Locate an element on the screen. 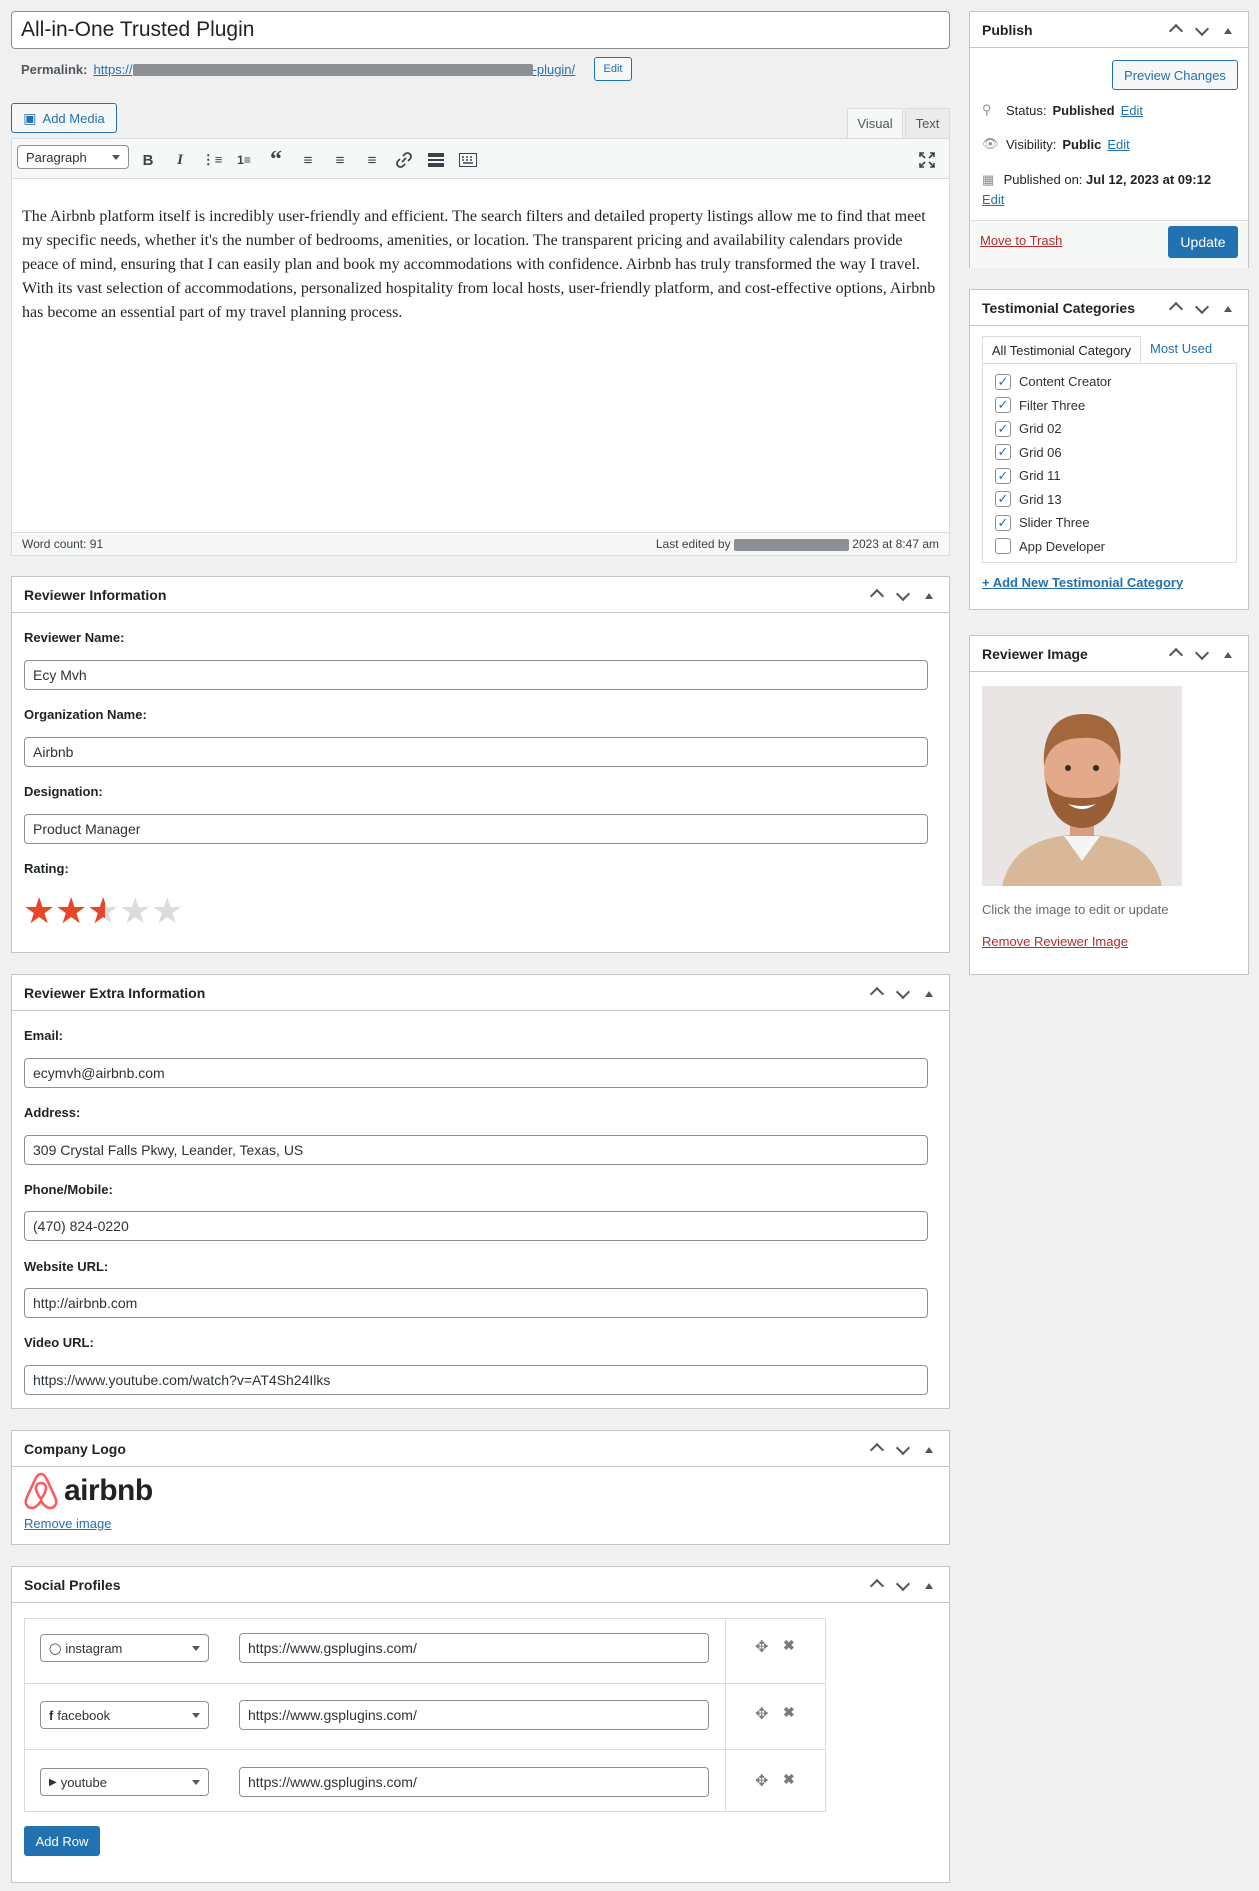 Image resolution: width=1259 pixels, height=1891 pixels. permalink-link: https://-plugin/ is located at coordinates (334, 69).